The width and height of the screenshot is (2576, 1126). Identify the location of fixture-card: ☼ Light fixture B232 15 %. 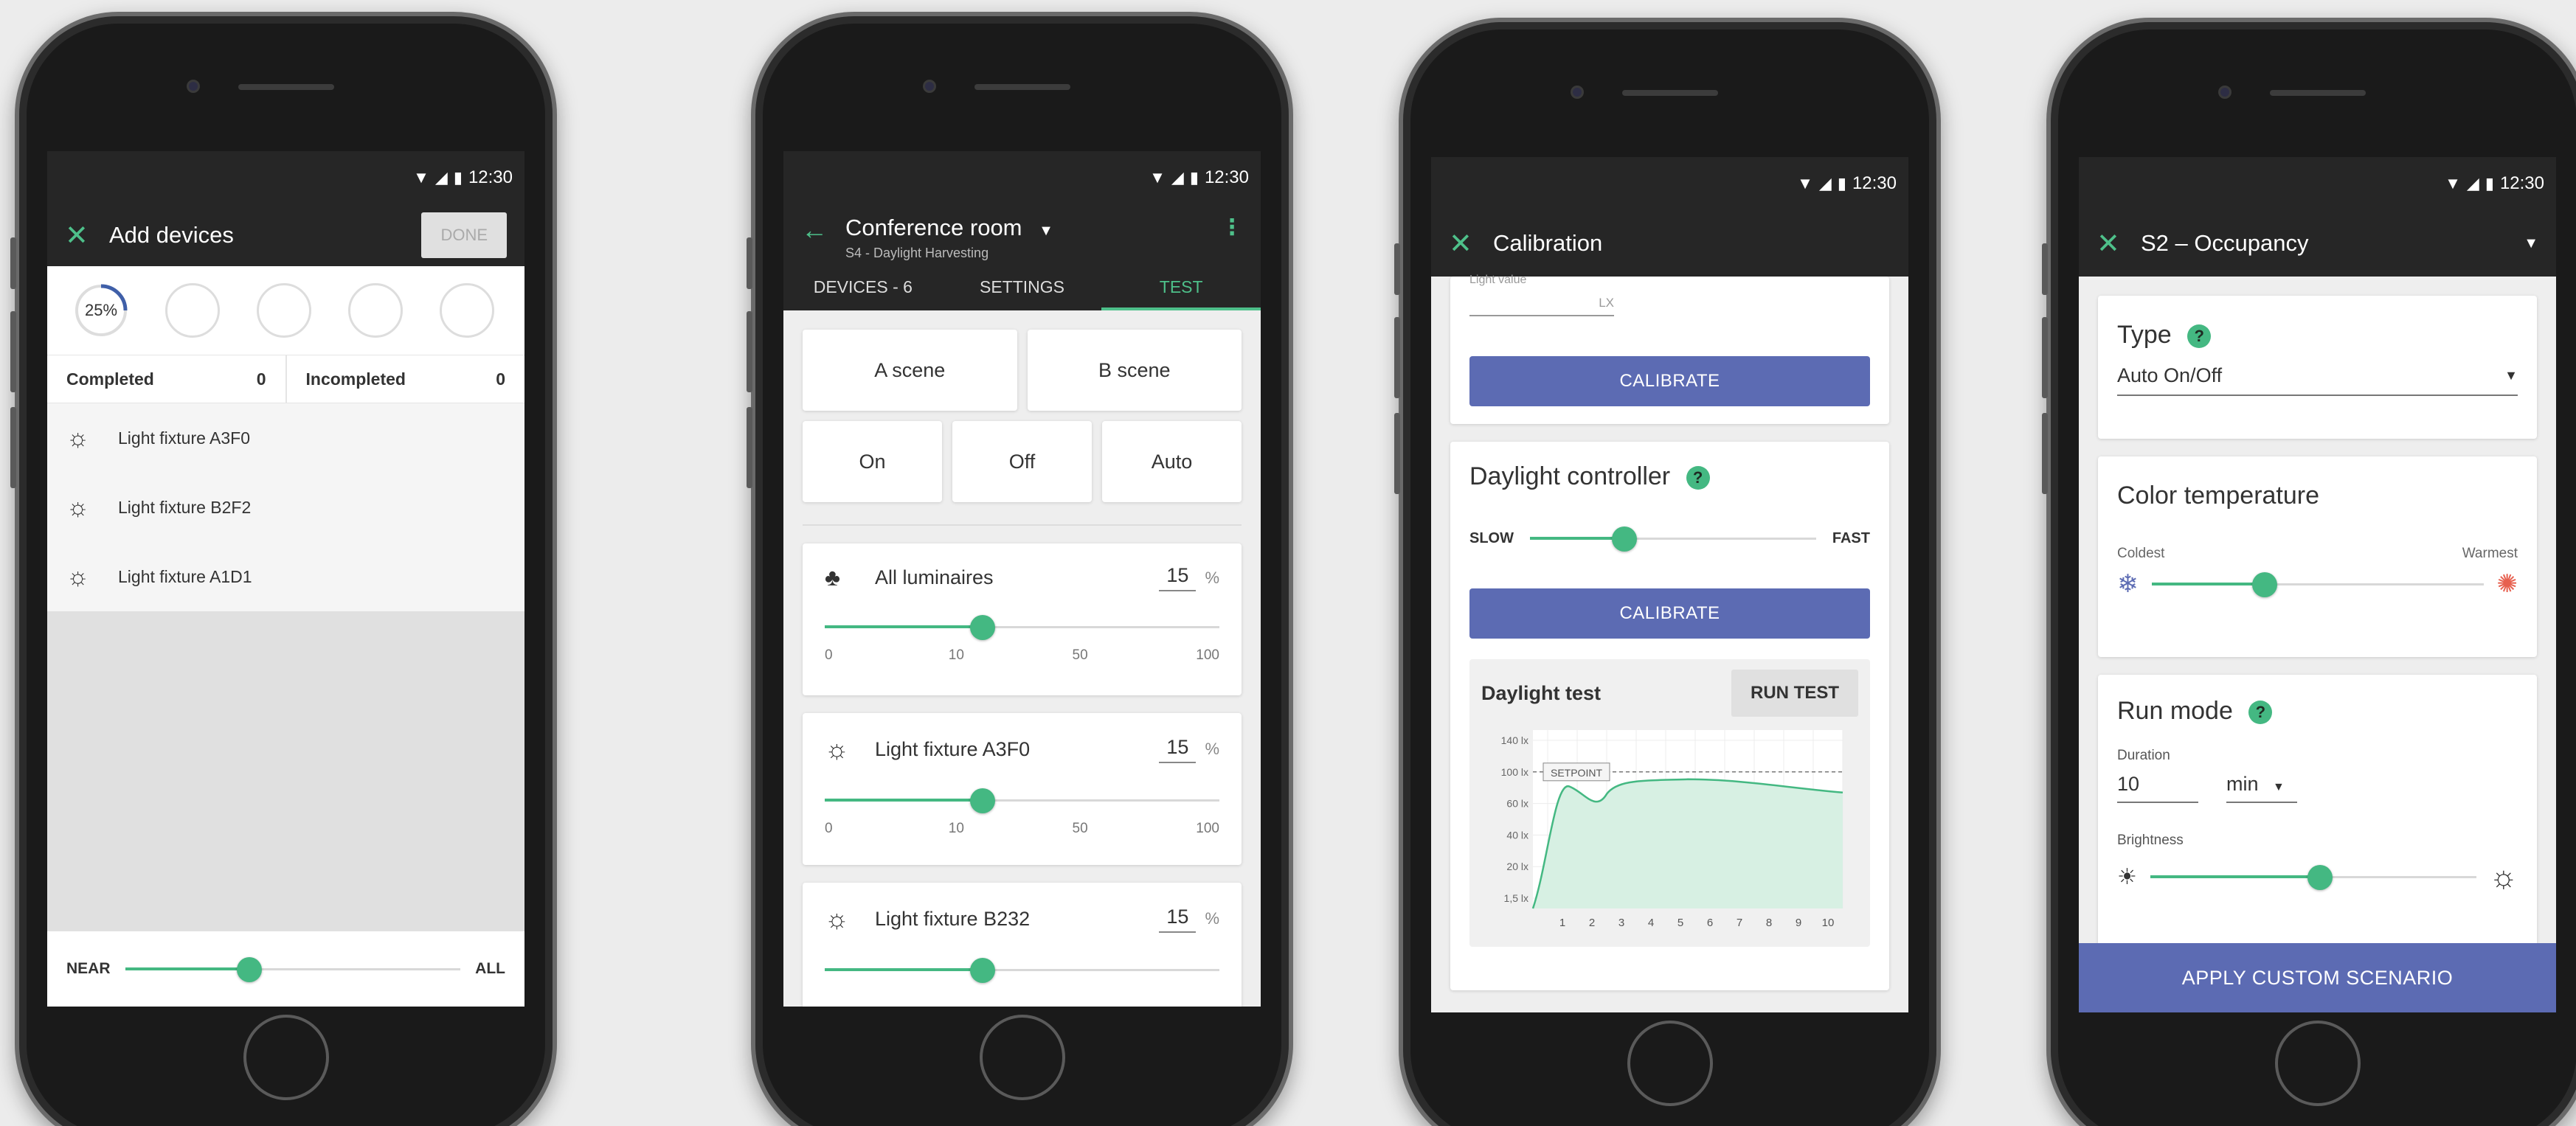
(1023, 945).